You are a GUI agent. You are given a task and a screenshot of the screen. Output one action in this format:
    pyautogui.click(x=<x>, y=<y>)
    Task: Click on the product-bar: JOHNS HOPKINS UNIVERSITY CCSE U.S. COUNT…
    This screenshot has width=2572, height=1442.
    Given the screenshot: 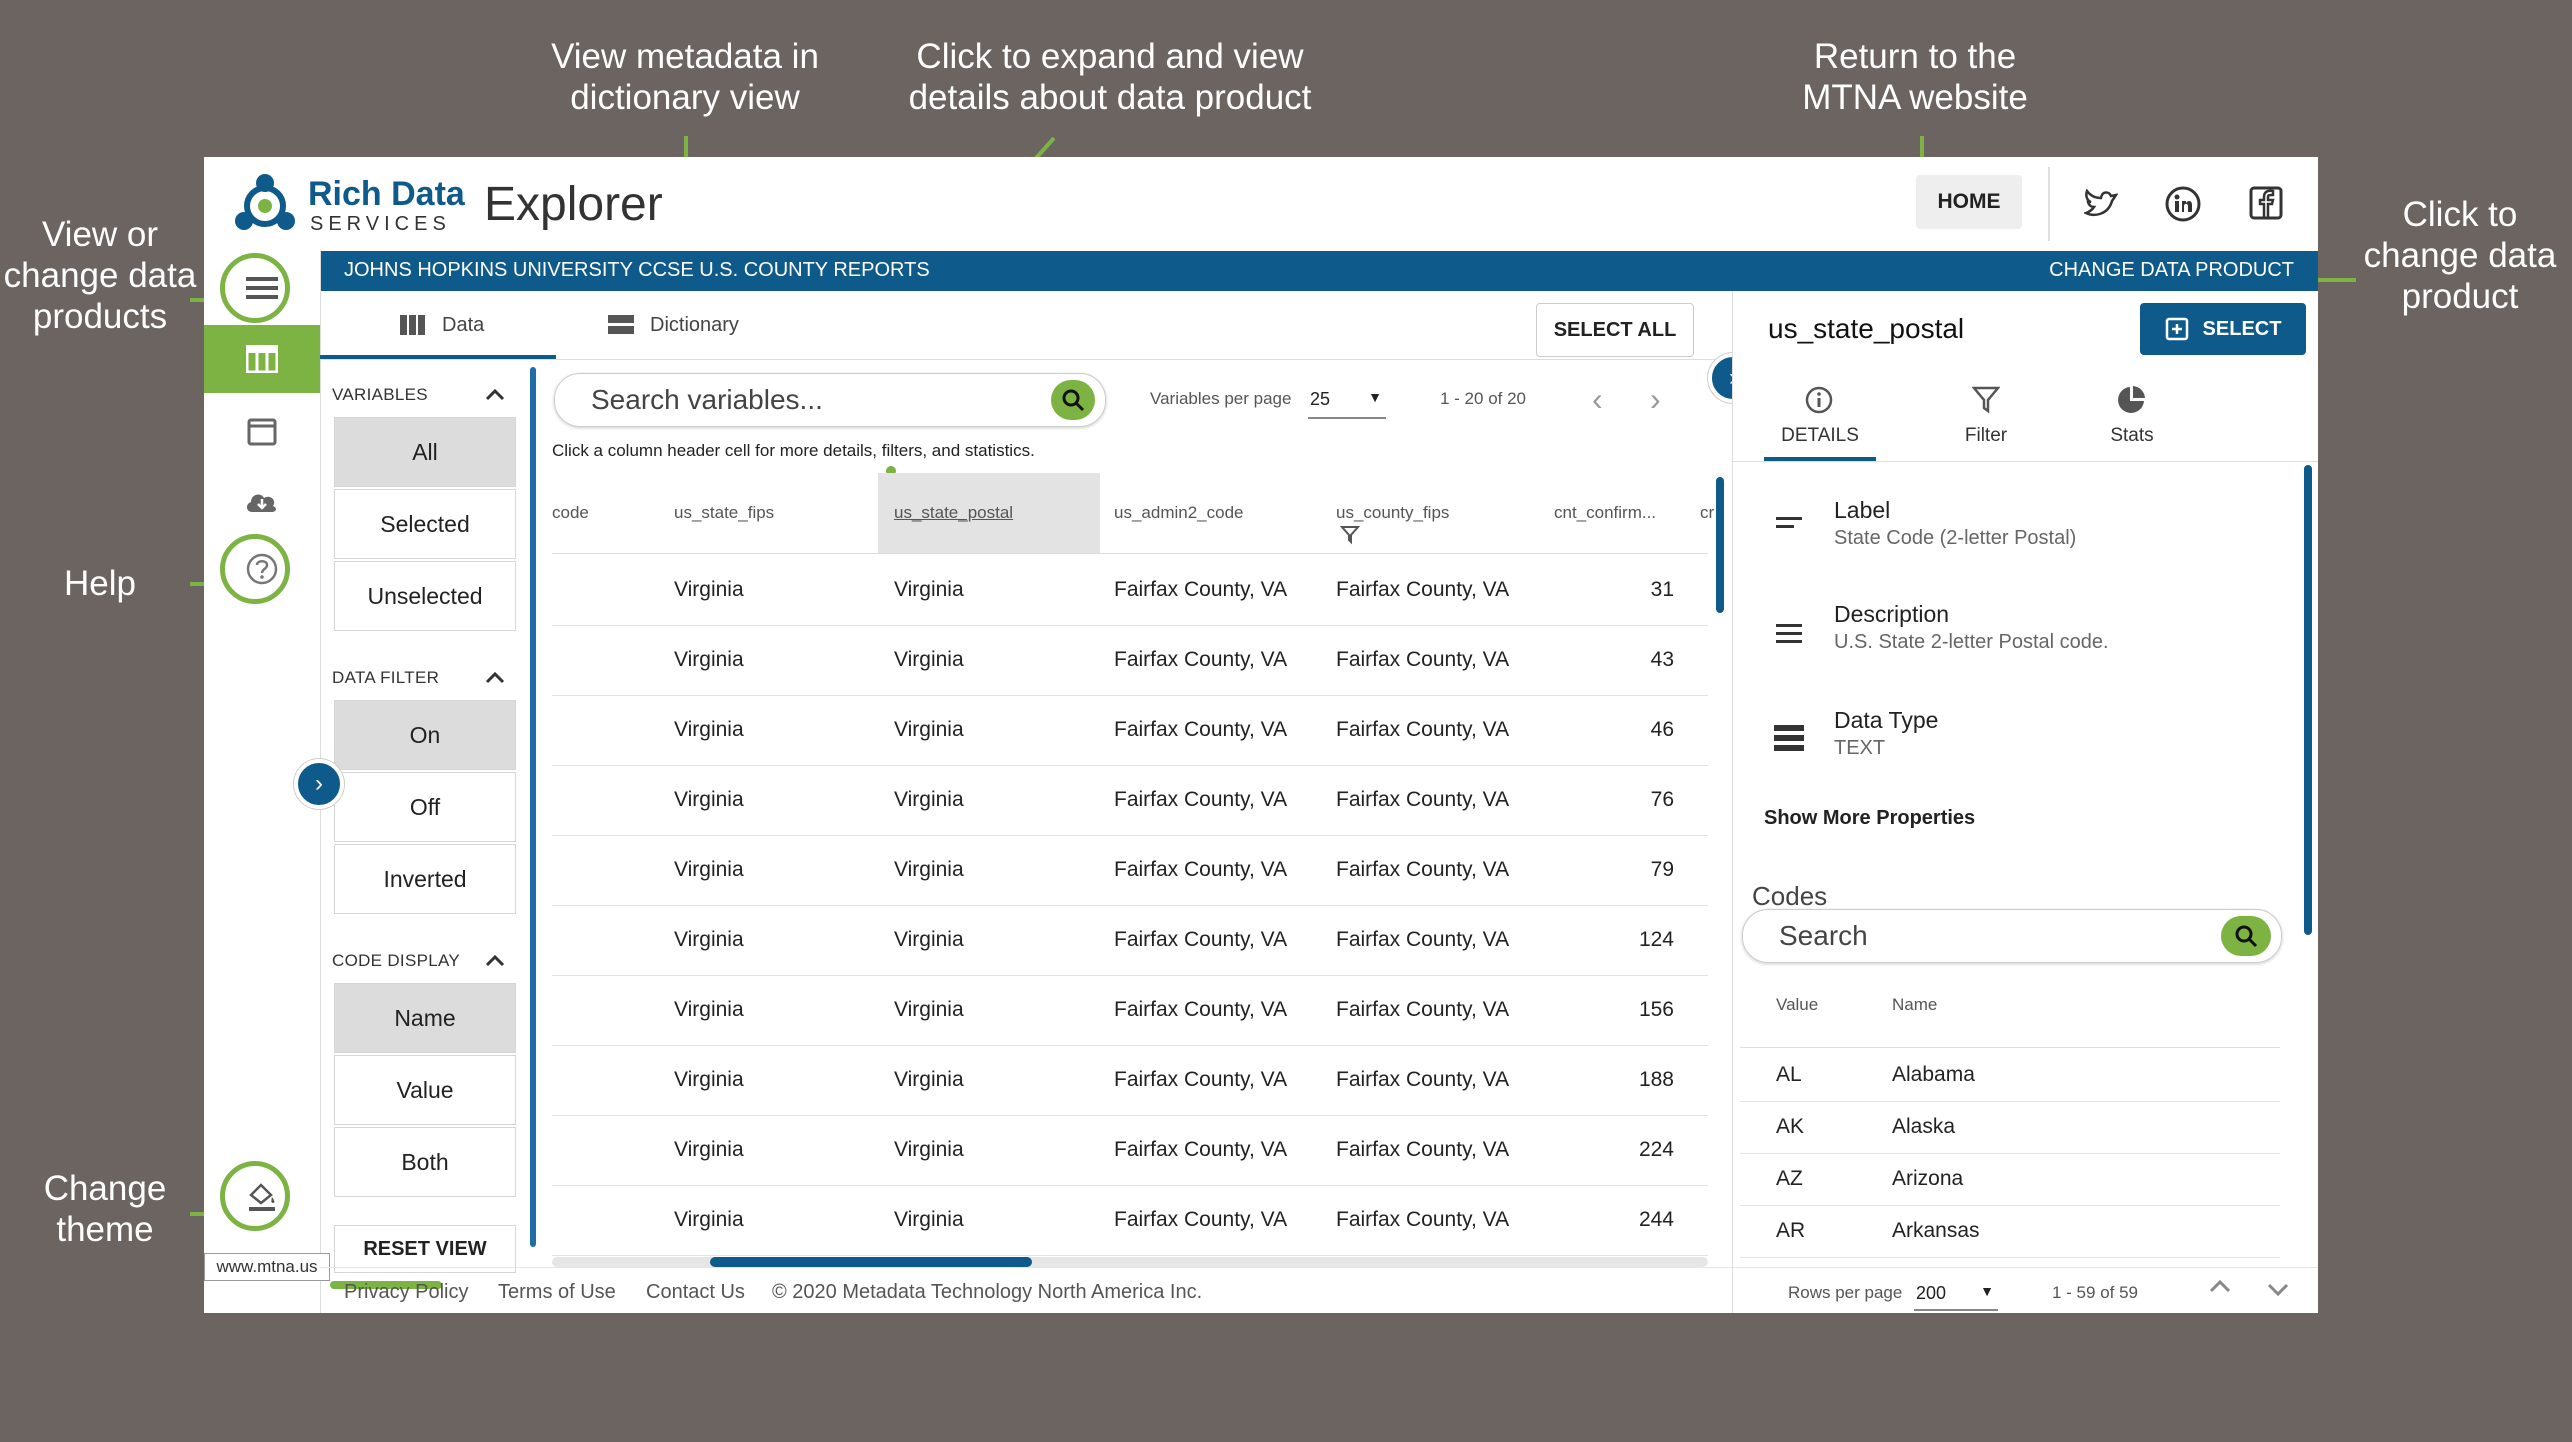 What is the action you would take?
    pyautogui.click(x=1261, y=271)
    